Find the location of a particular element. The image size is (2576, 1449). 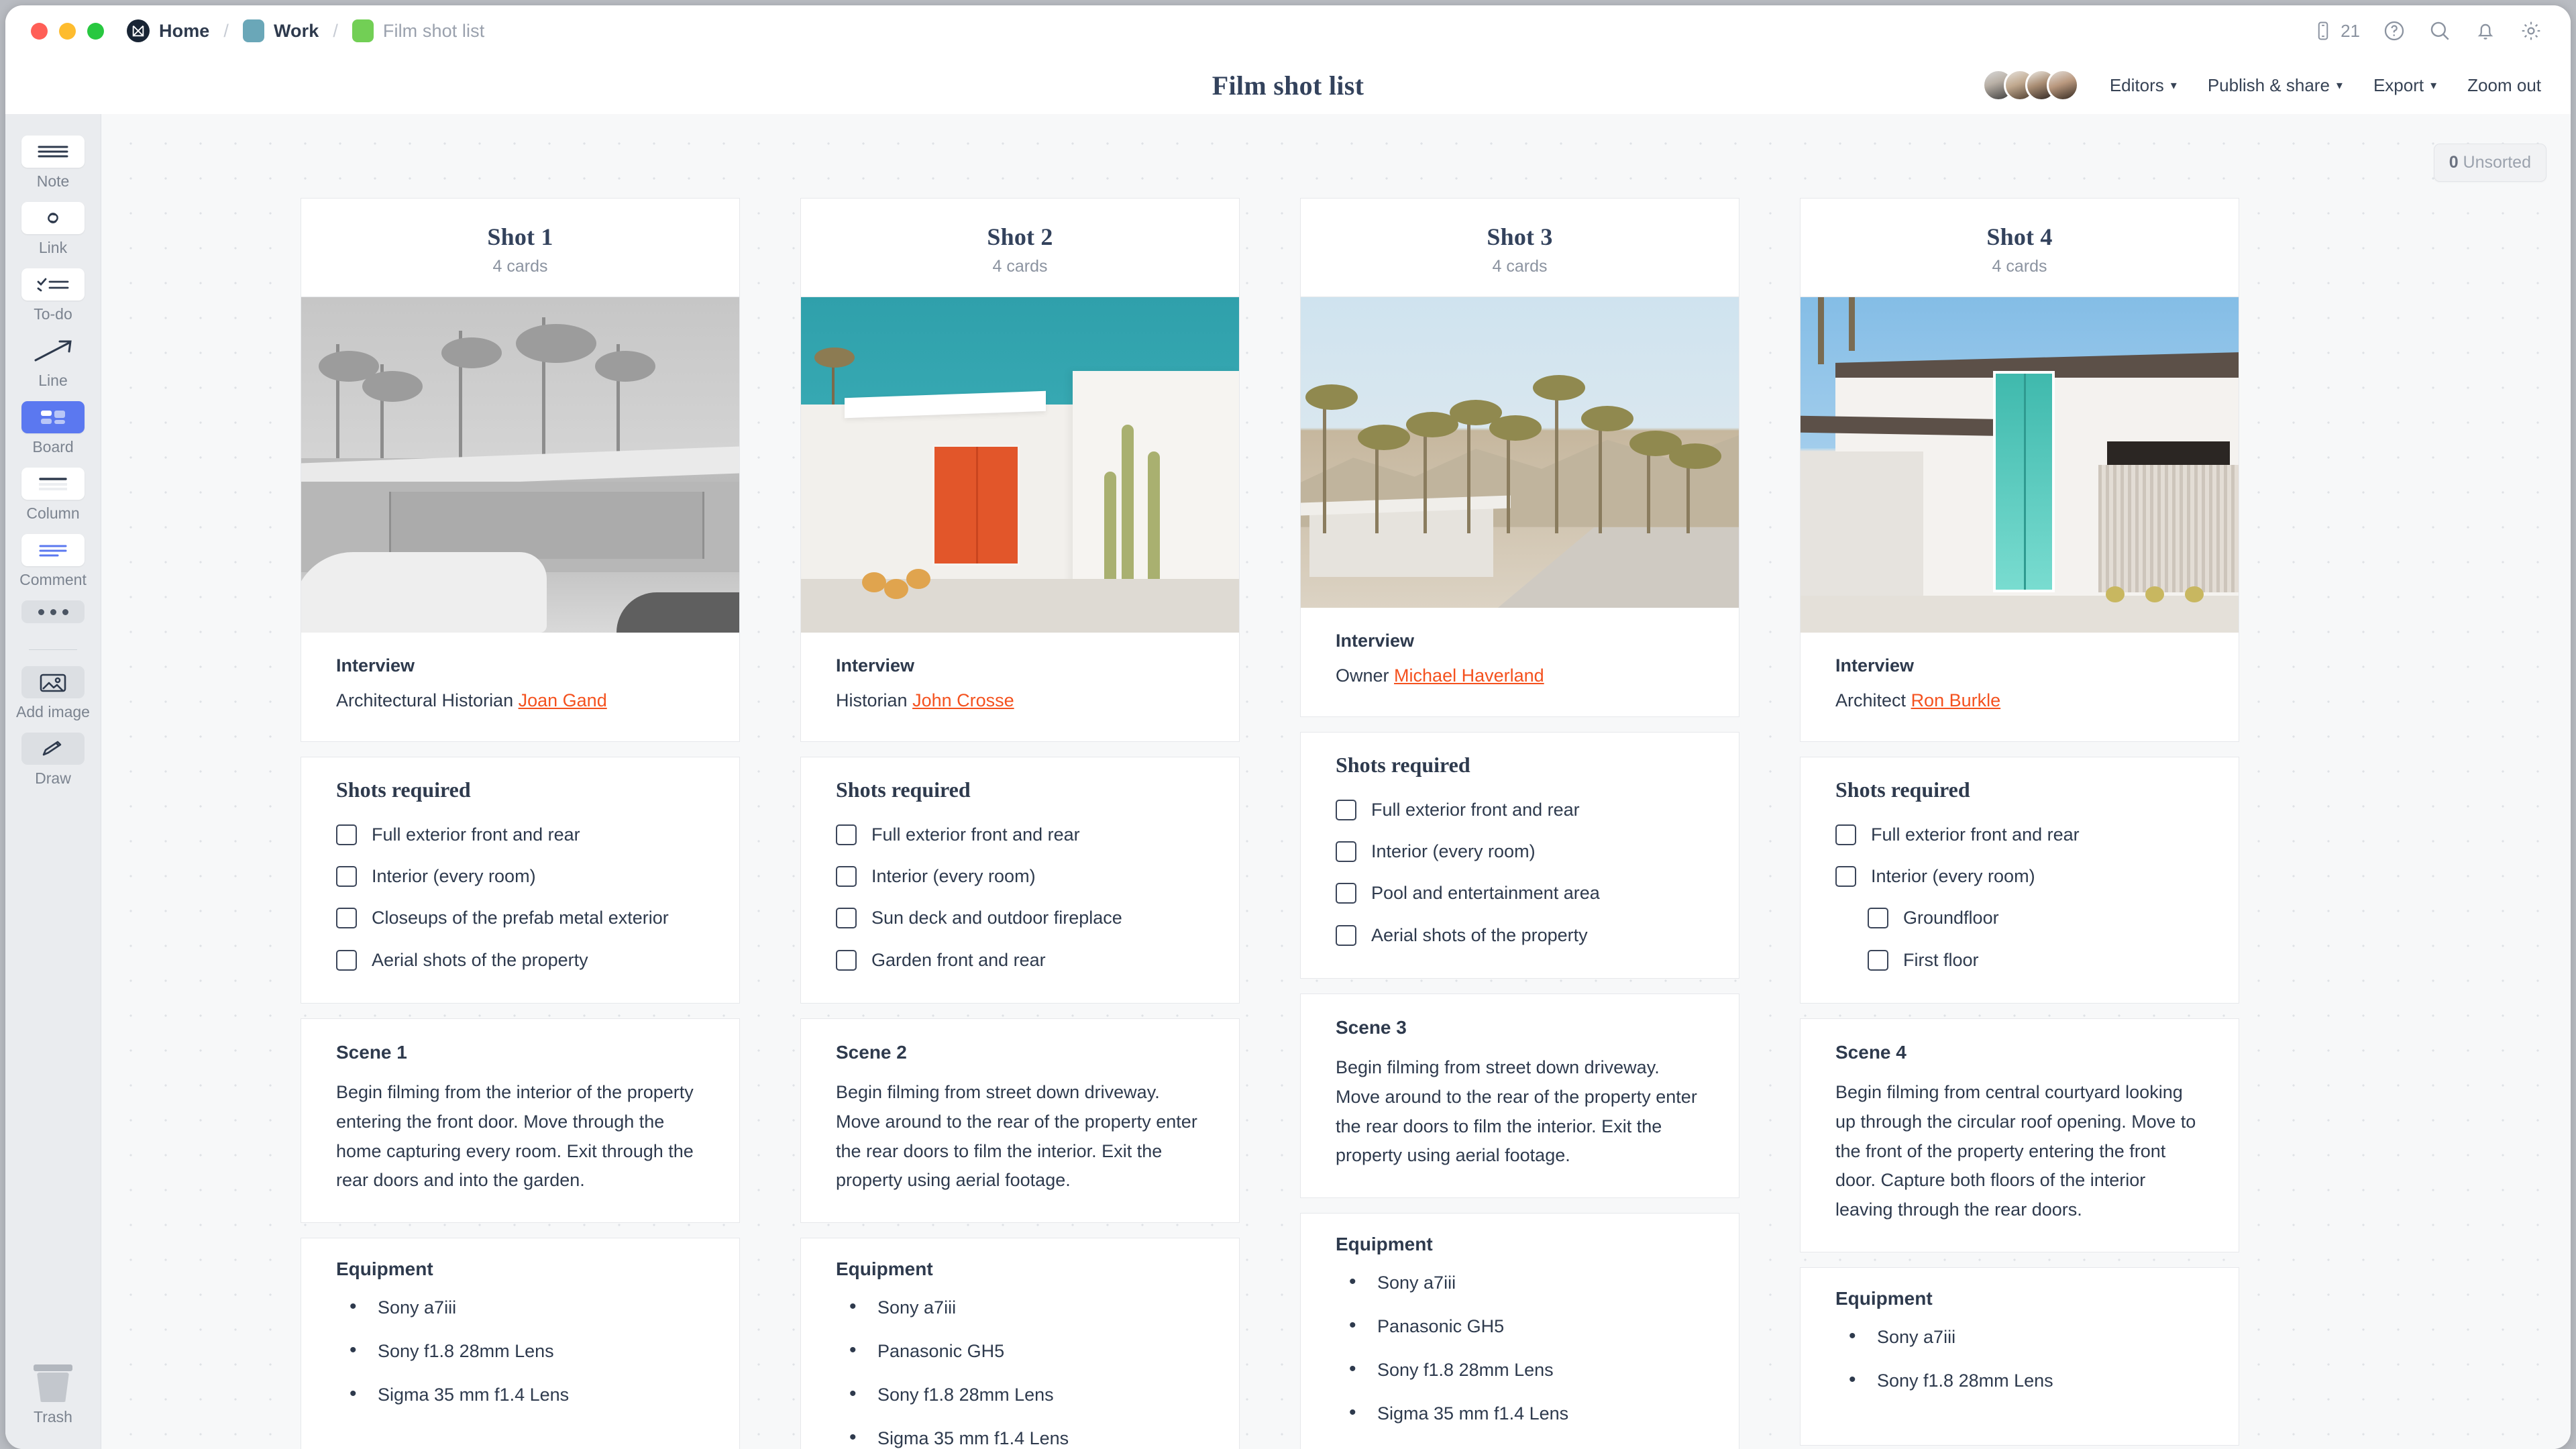

column-header: Shot 2 4 cards is located at coordinates (1020, 247).